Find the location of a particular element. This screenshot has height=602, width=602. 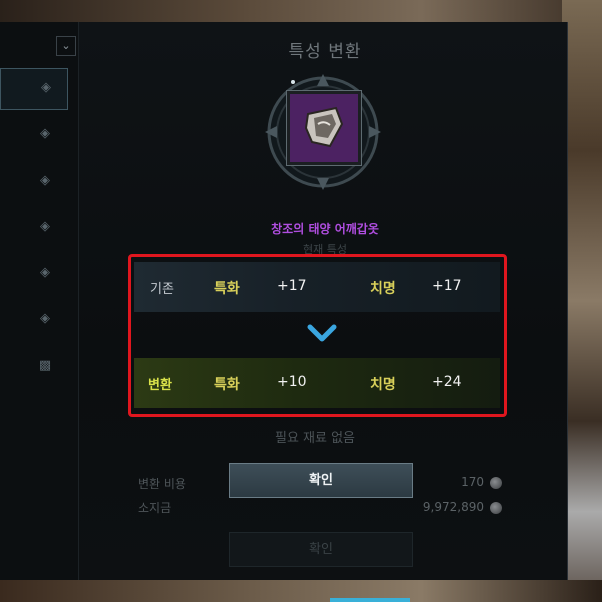

page-title: 특성 변환 is located at coordinates (325, 52).